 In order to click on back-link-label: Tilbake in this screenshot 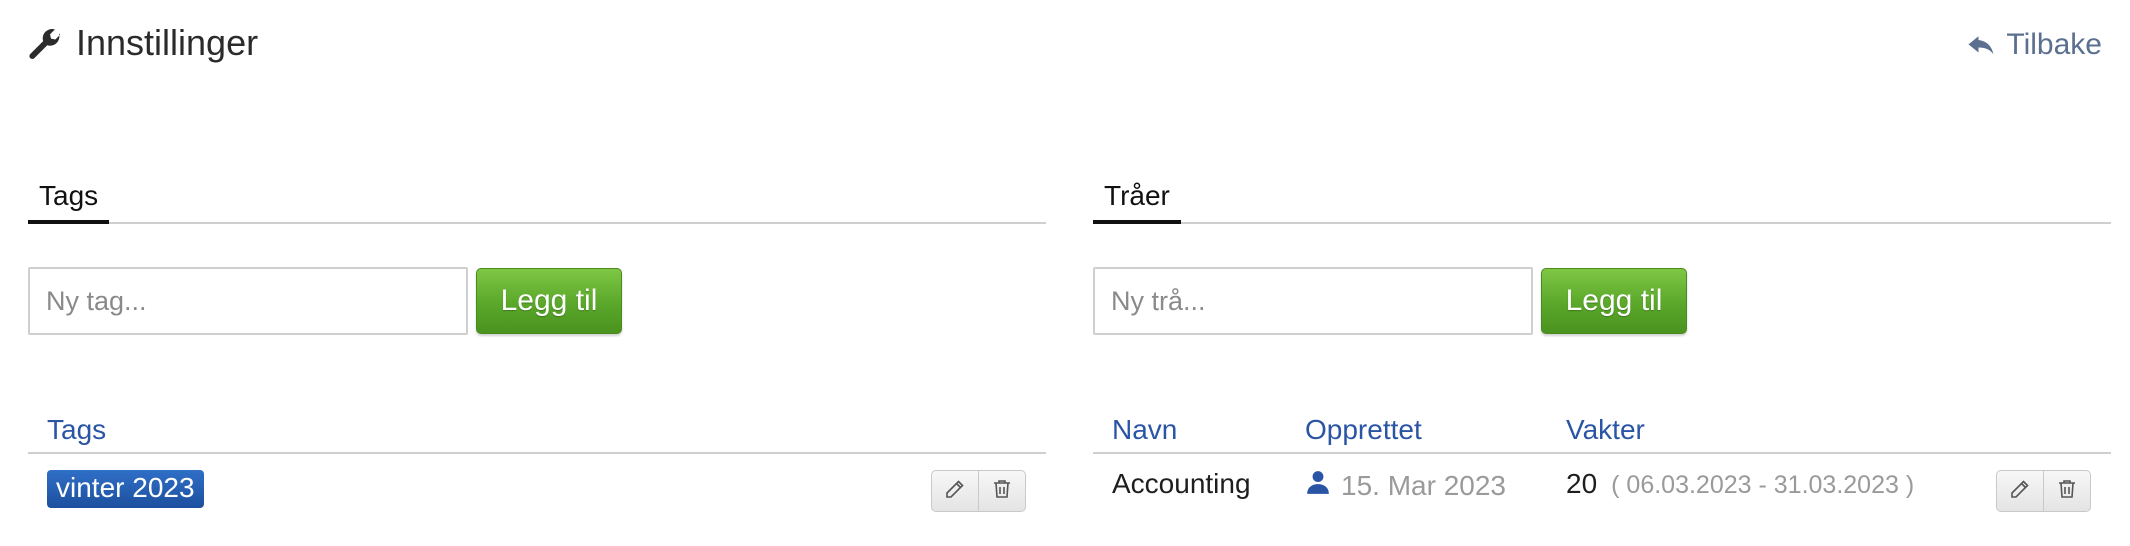, I will do `click(2054, 44)`.